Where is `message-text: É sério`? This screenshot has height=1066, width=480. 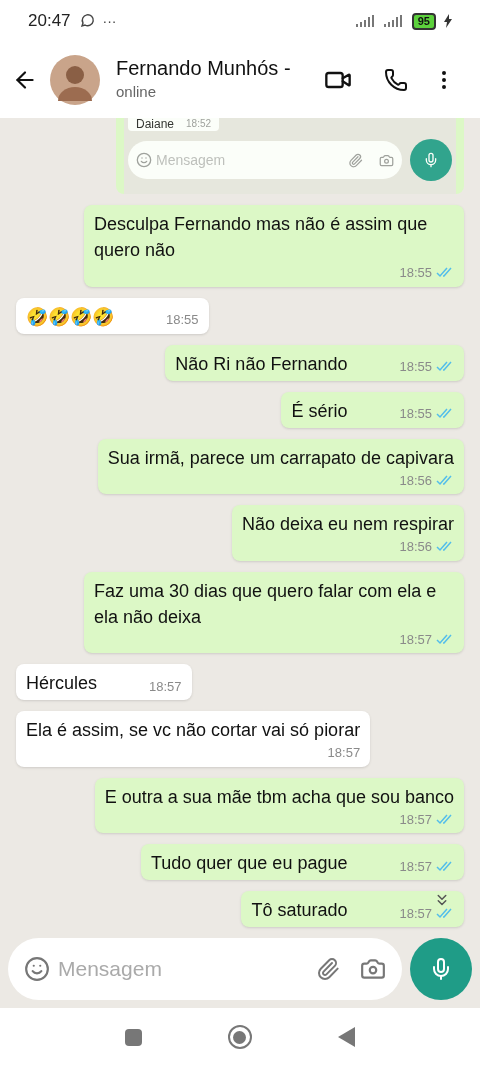 message-text: É sério is located at coordinates (319, 411).